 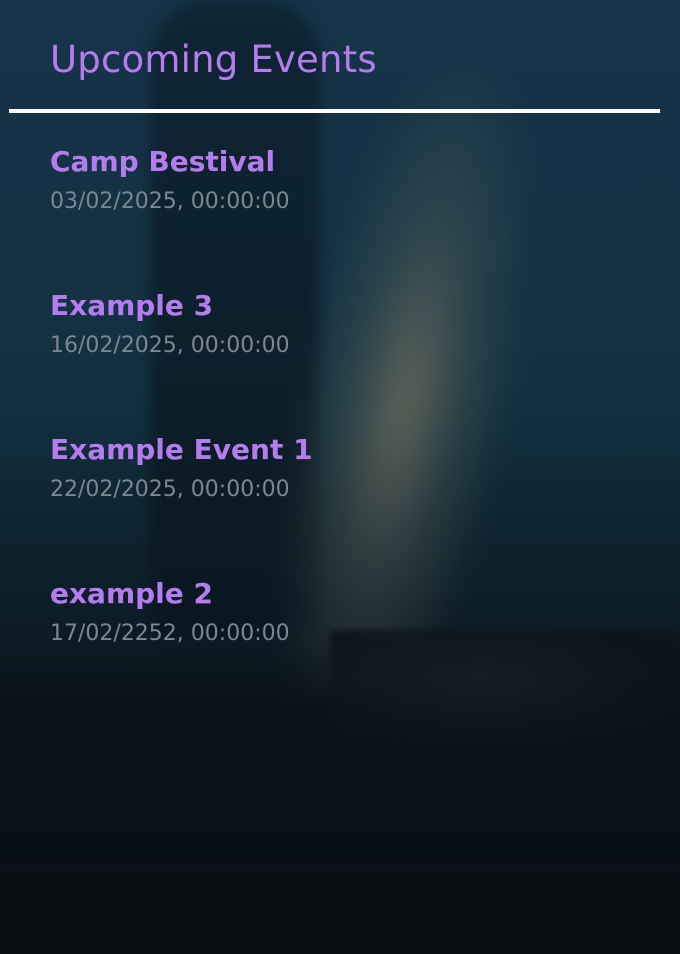 What do you see at coordinates (170, 201) in the screenshot?
I see `event-date: 03/02/2025, 00:00:00` at bounding box center [170, 201].